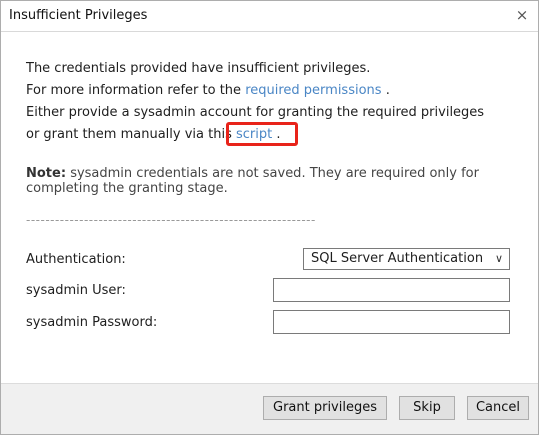 This screenshot has height=435, width=539. I want to click on skip-button: Skip, so click(427, 408).